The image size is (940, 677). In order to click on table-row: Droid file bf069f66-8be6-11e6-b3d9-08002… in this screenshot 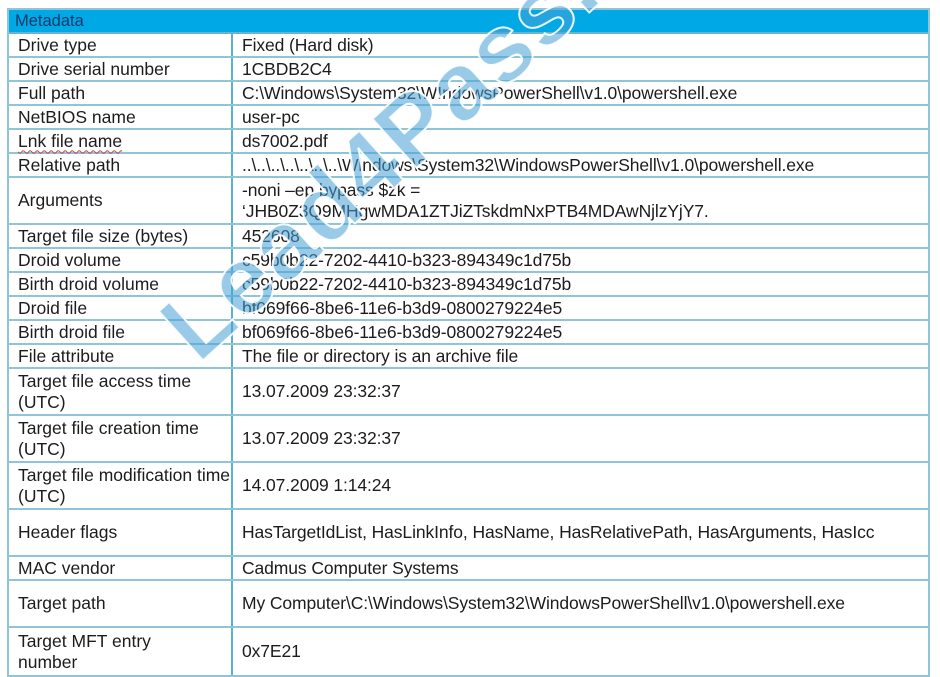, I will do `click(468, 309)`.